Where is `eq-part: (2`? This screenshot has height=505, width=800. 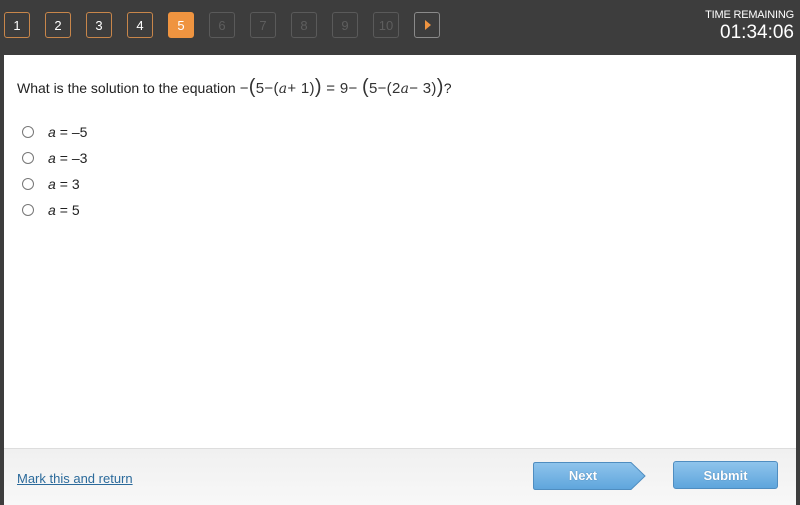 eq-part: (2 is located at coordinates (393, 88).